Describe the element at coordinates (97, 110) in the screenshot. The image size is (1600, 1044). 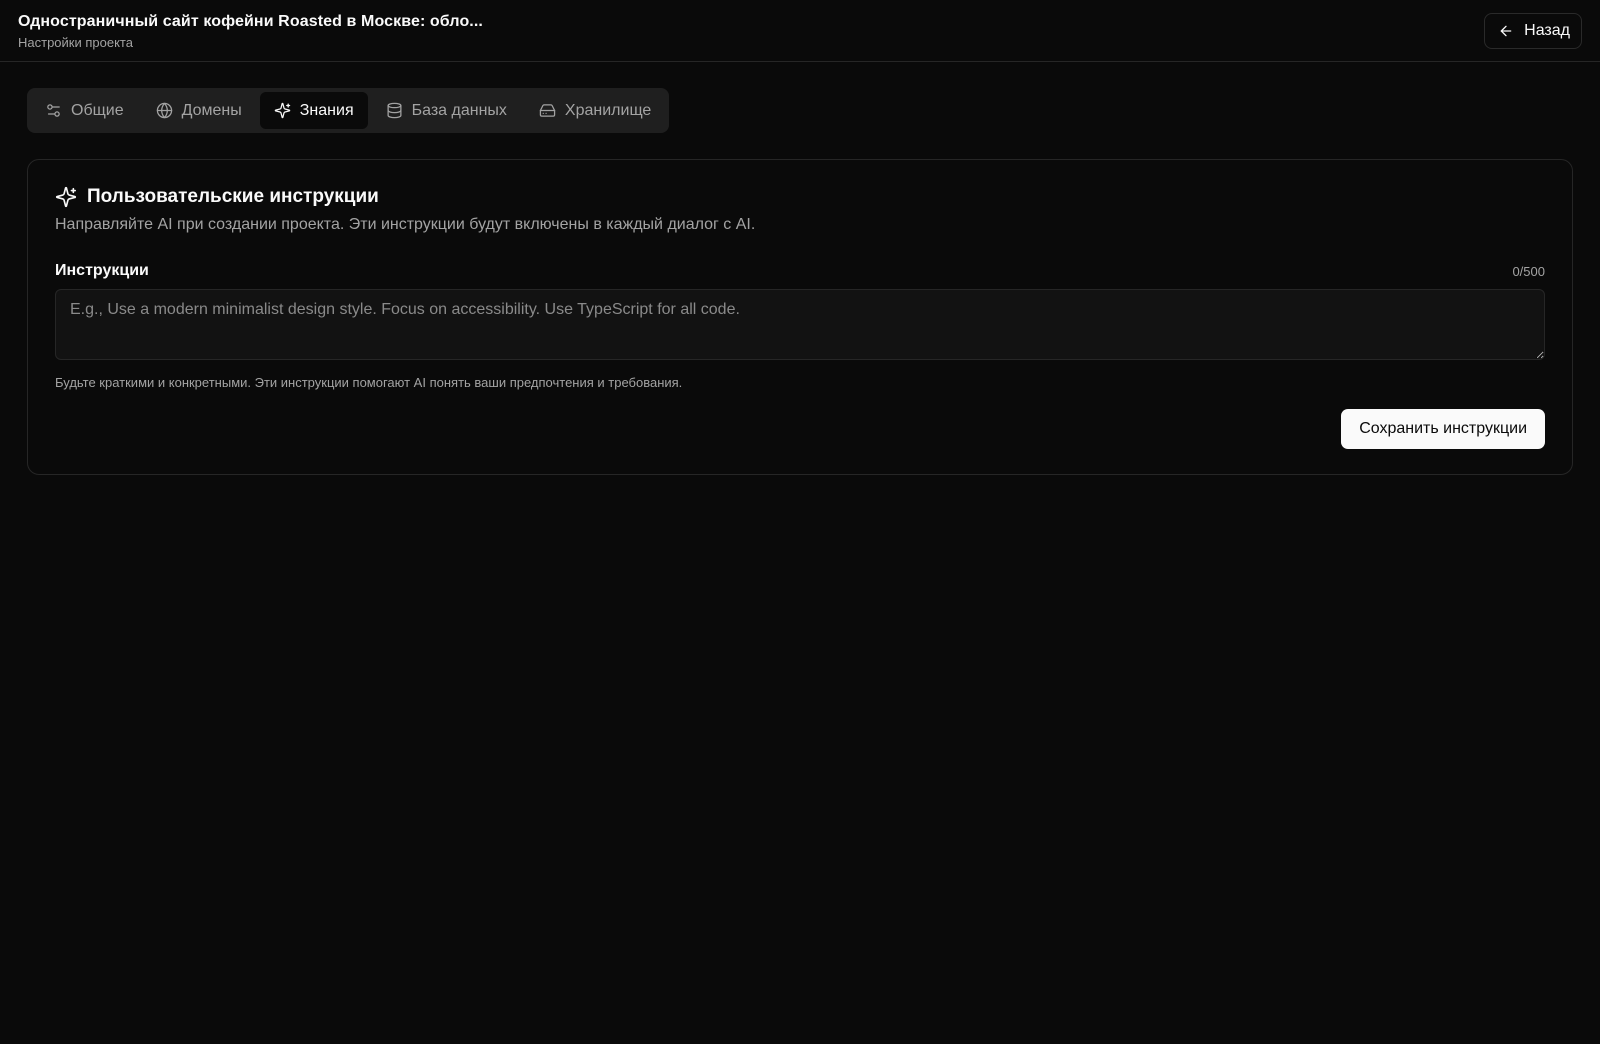
I see `tab-general-label: Общие` at that location.